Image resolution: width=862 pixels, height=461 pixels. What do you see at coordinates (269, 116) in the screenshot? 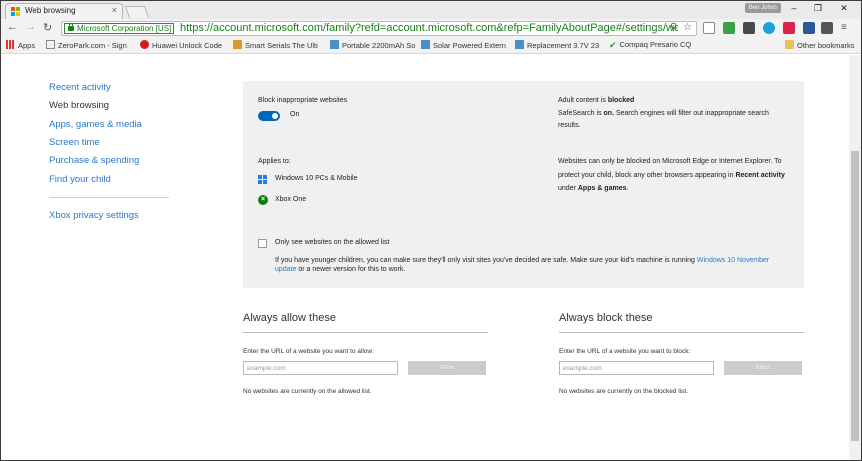
I see `block-websites-toggle` at bounding box center [269, 116].